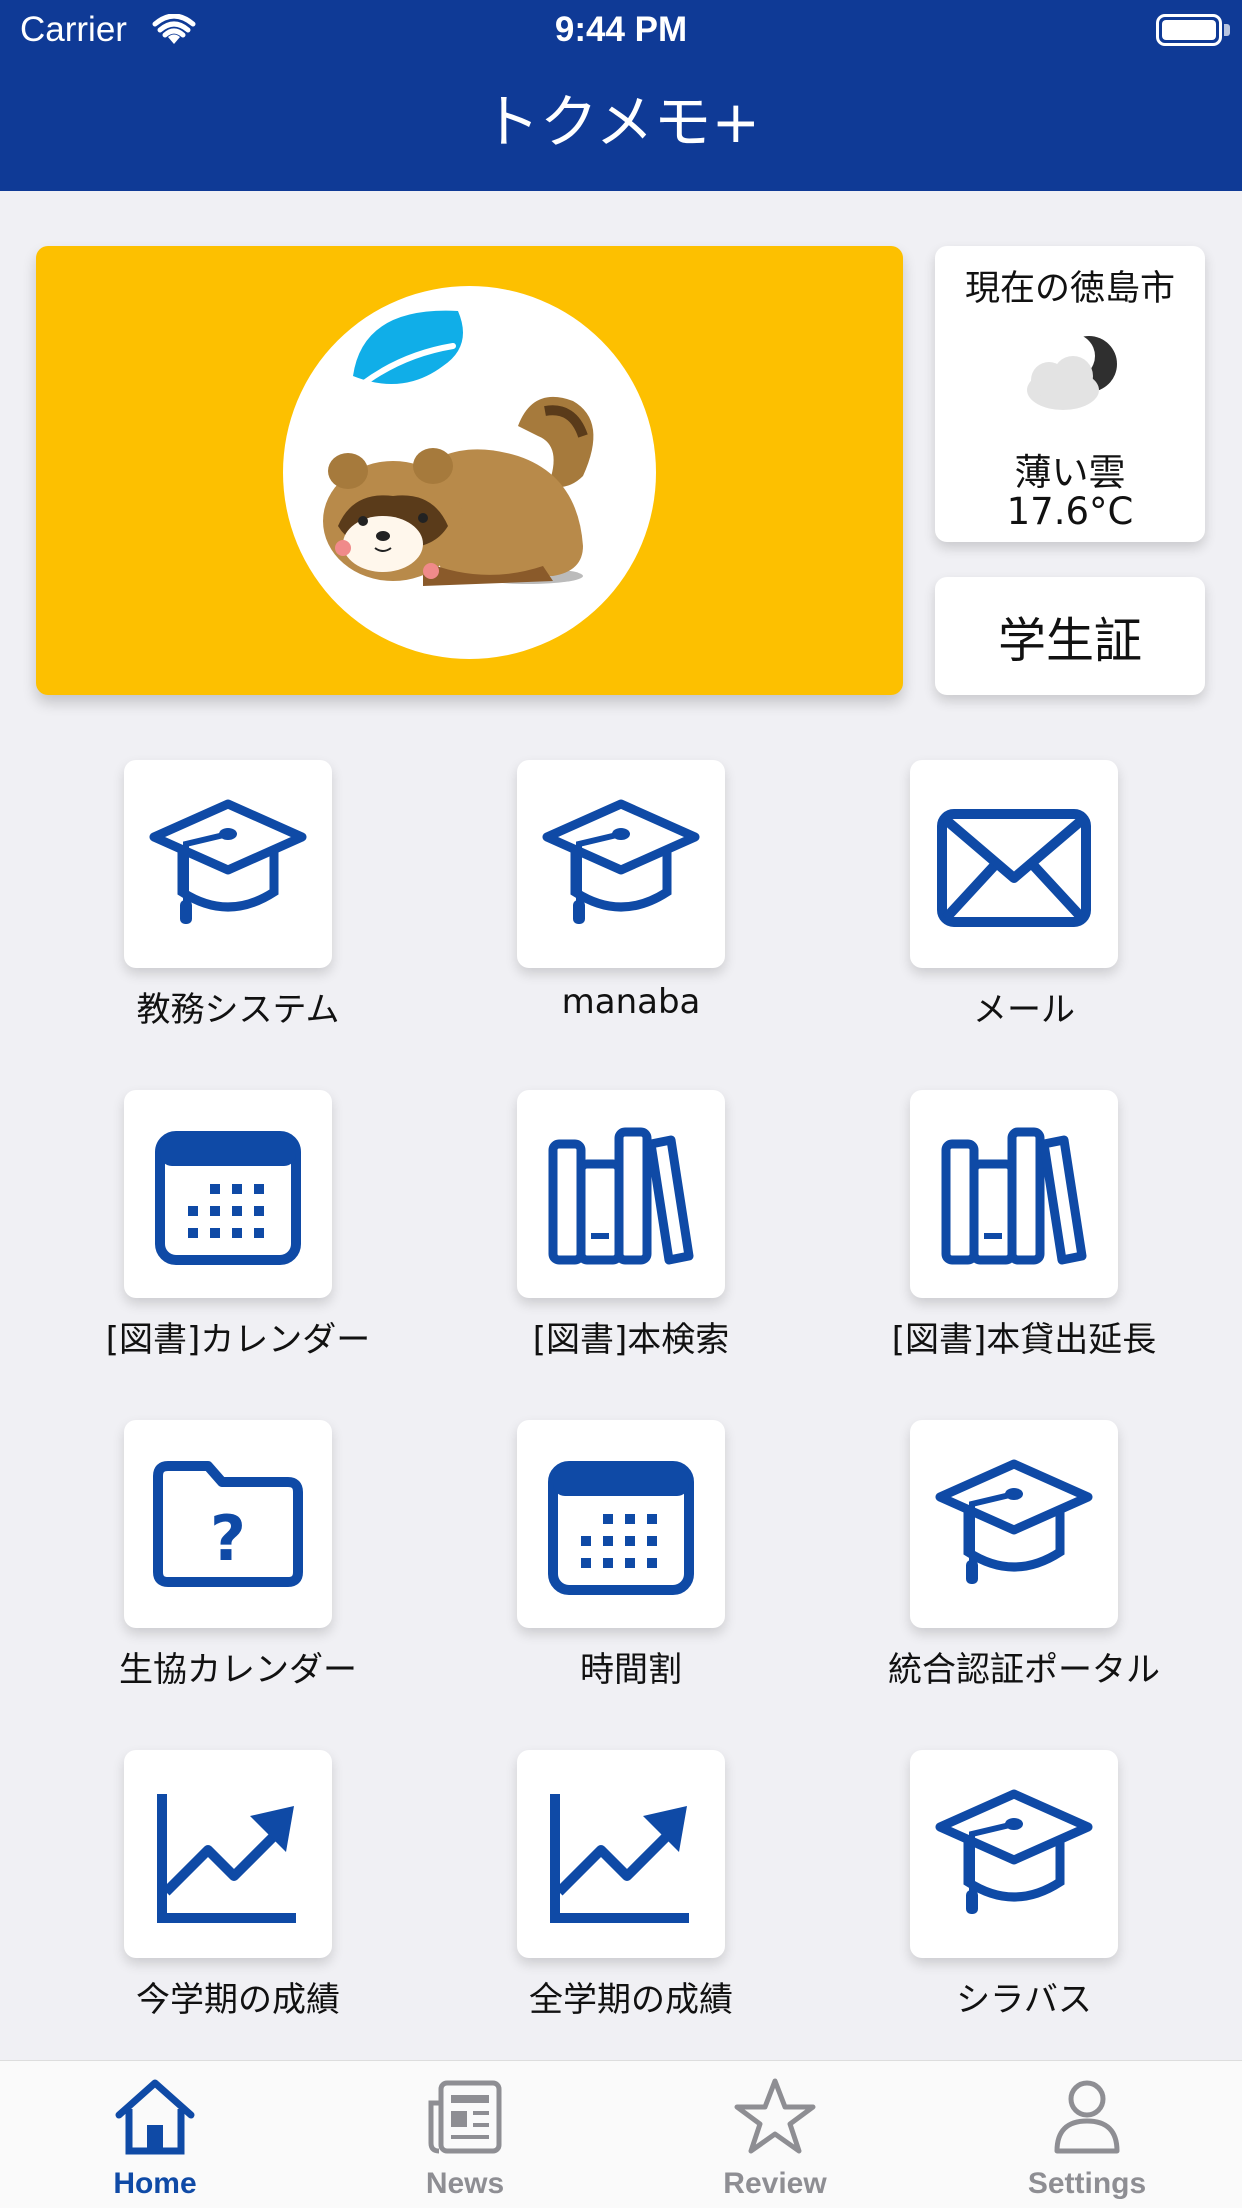  What do you see at coordinates (1024, 1010) in the screenshot?
I see `grid-label: メール` at bounding box center [1024, 1010].